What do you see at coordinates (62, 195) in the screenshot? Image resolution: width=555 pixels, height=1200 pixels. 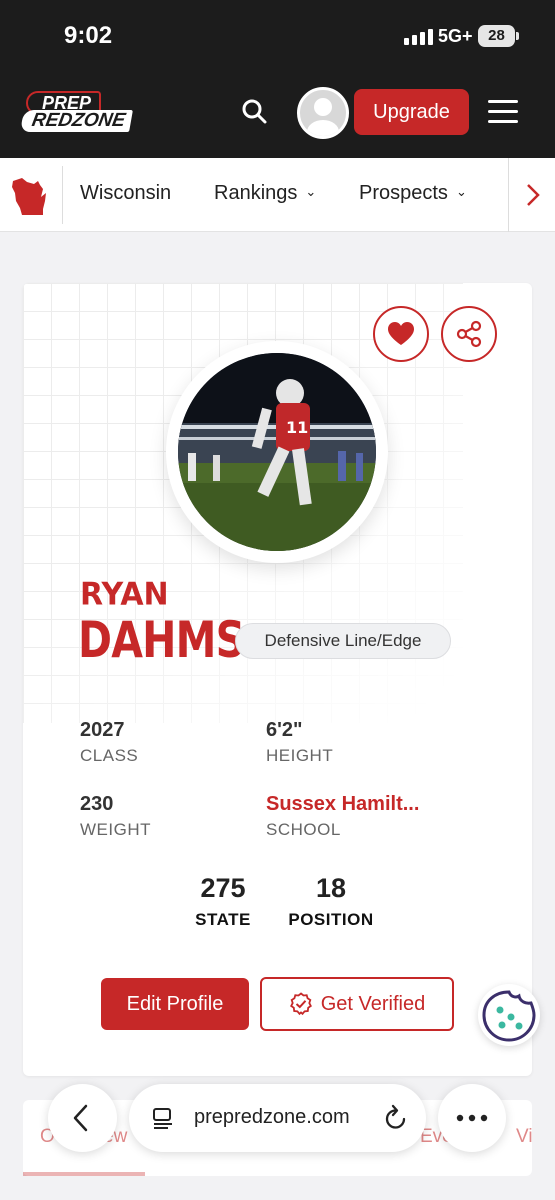 I see `nav-divider` at bounding box center [62, 195].